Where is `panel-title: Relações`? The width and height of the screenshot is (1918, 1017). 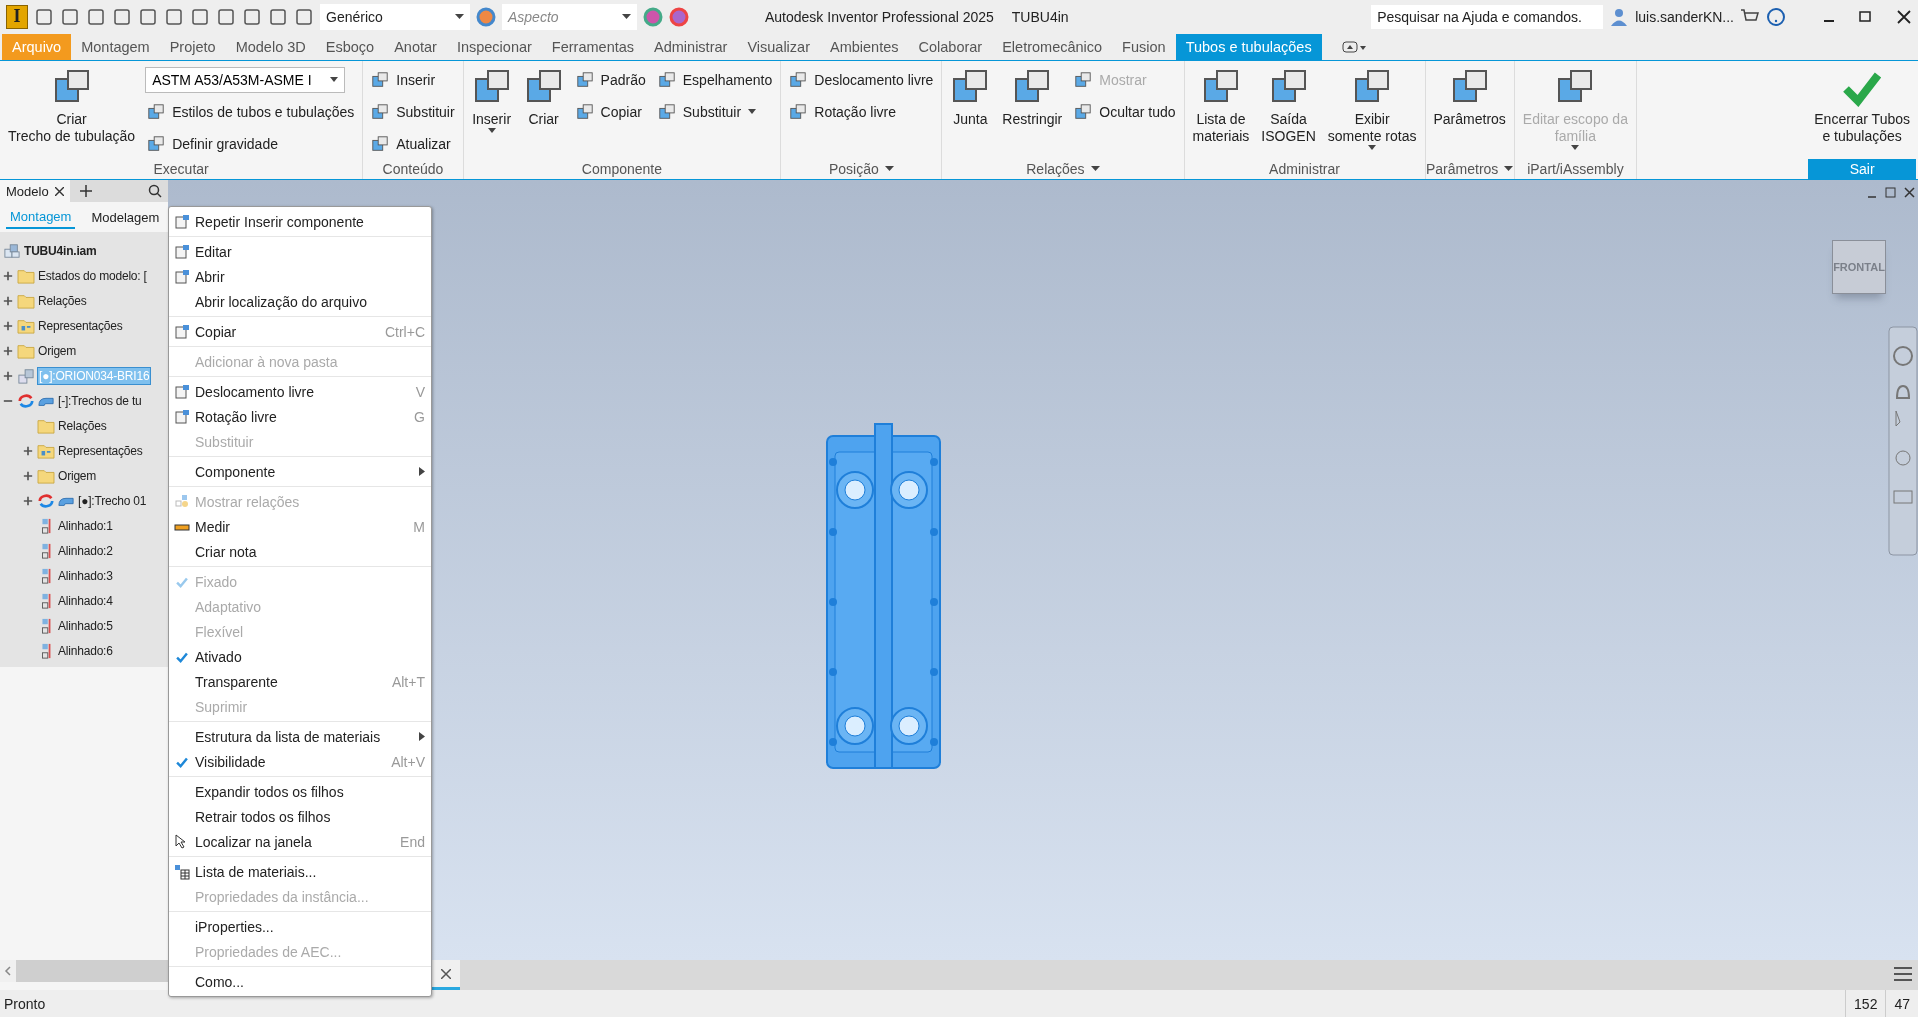 panel-title: Relações is located at coordinates (1063, 169).